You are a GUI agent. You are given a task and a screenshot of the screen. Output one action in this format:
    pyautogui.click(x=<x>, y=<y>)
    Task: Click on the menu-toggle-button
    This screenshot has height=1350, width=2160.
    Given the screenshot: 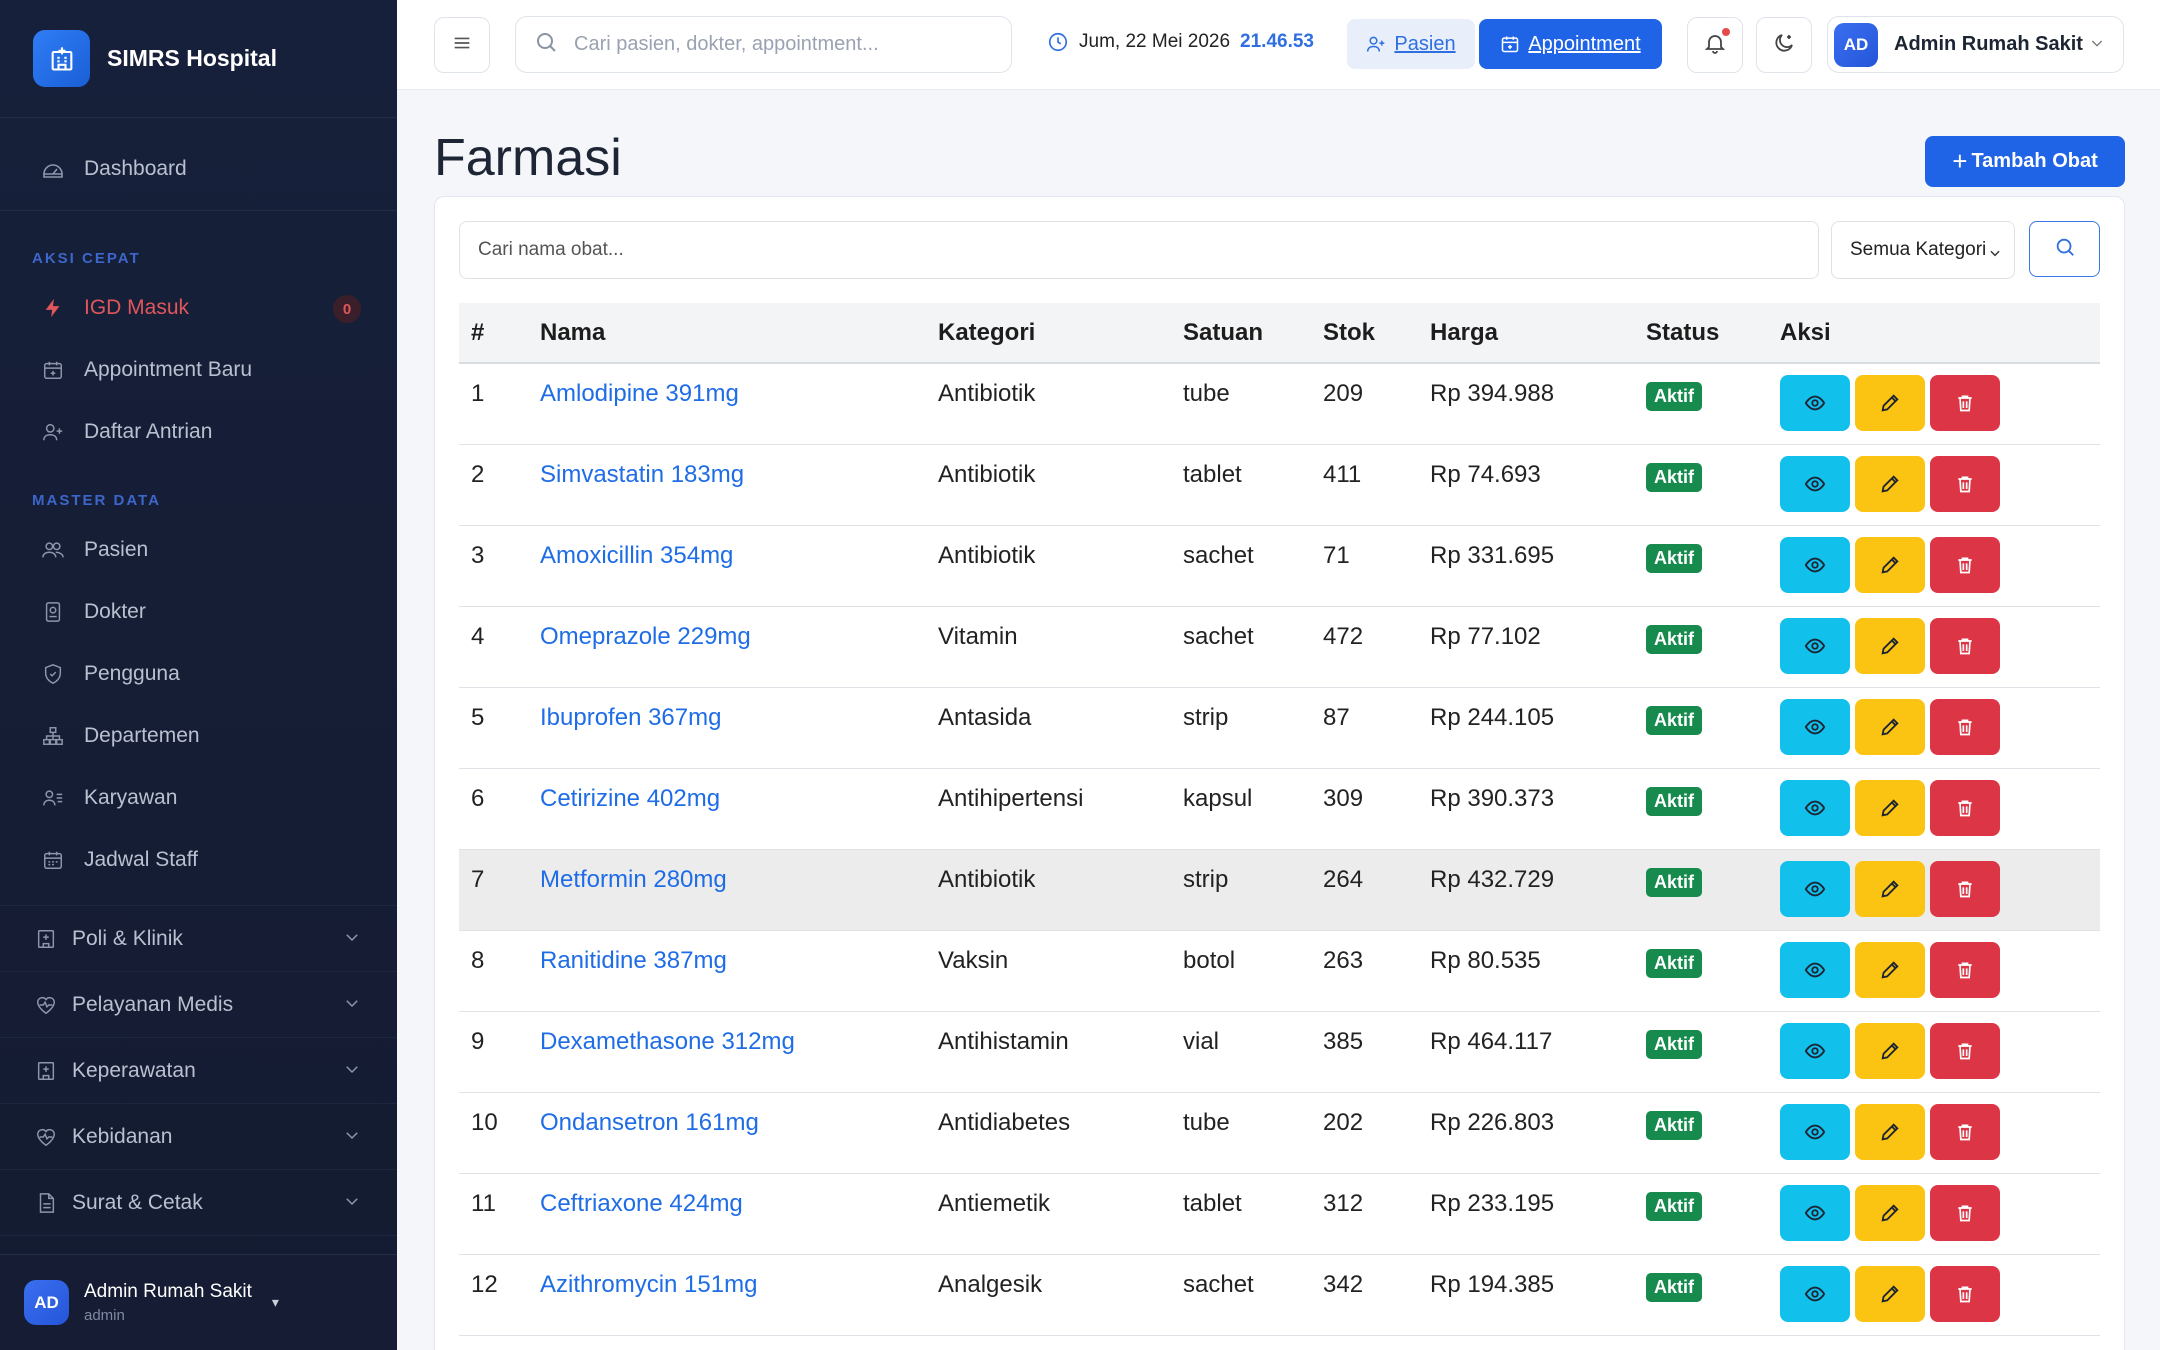 What is the action you would take?
    pyautogui.click(x=462, y=45)
    